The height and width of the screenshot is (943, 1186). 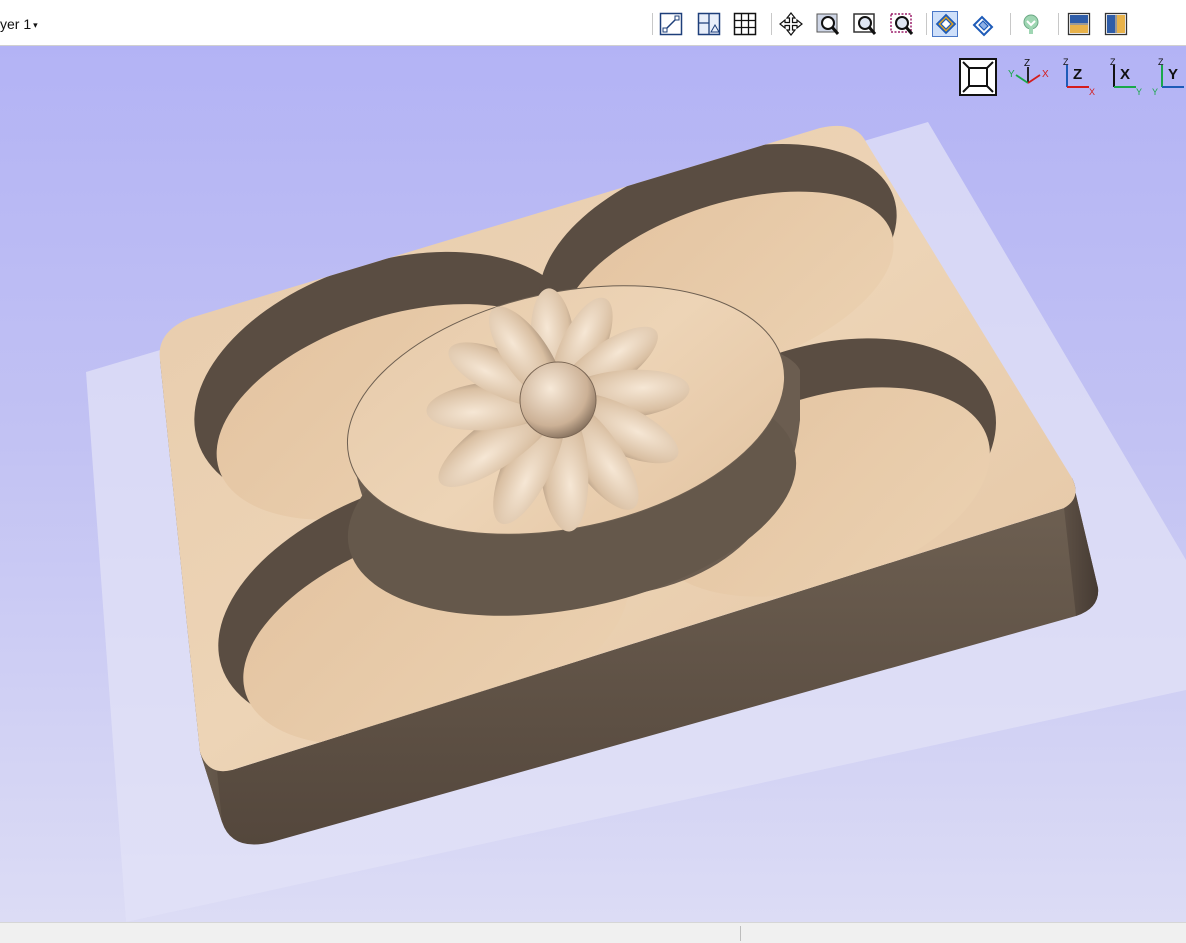 What do you see at coordinates (745, 24) in the screenshot?
I see `grid-icon` at bounding box center [745, 24].